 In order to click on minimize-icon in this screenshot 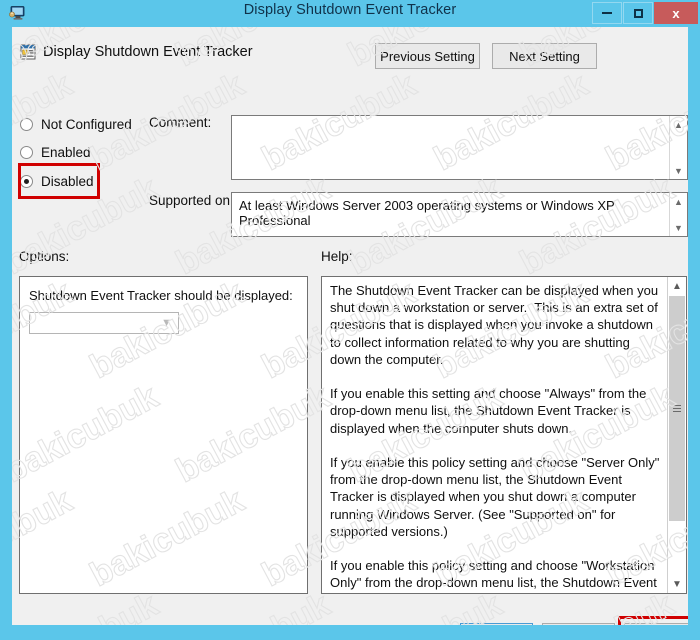, I will do `click(607, 13)`.